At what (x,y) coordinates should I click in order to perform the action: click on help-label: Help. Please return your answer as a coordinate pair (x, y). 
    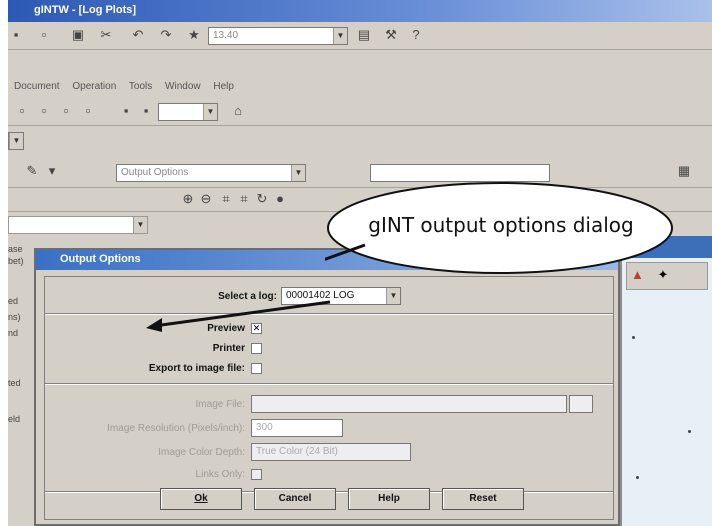
    Looking at the image, I should click on (389, 498).